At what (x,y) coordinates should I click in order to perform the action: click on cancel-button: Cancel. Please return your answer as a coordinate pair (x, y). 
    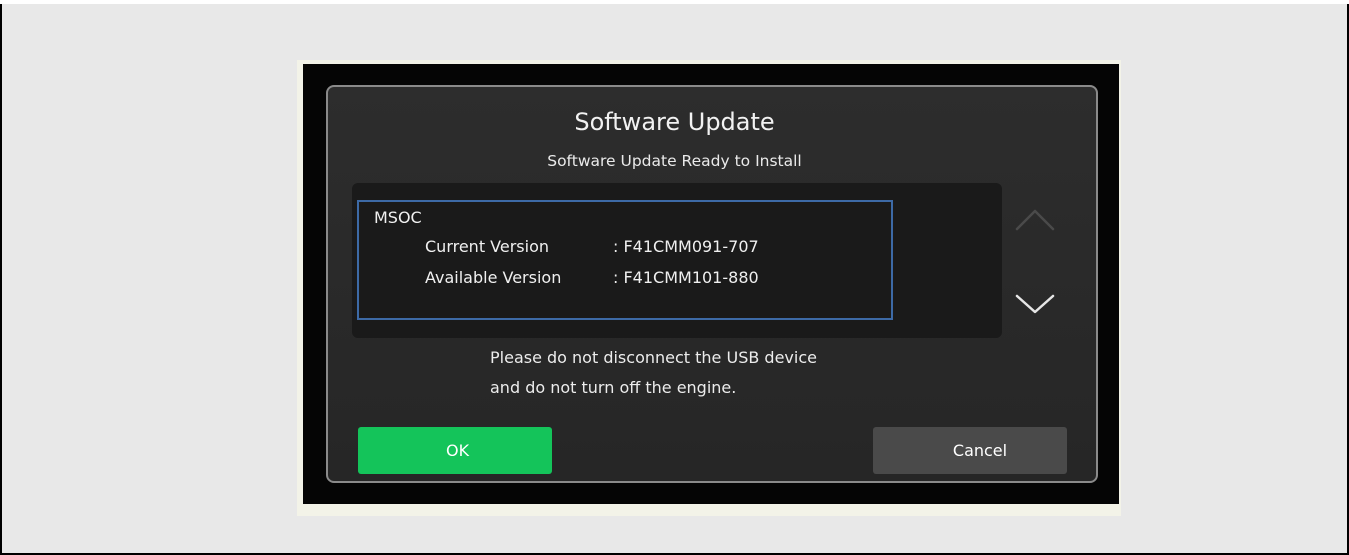
    Looking at the image, I should click on (970, 450).